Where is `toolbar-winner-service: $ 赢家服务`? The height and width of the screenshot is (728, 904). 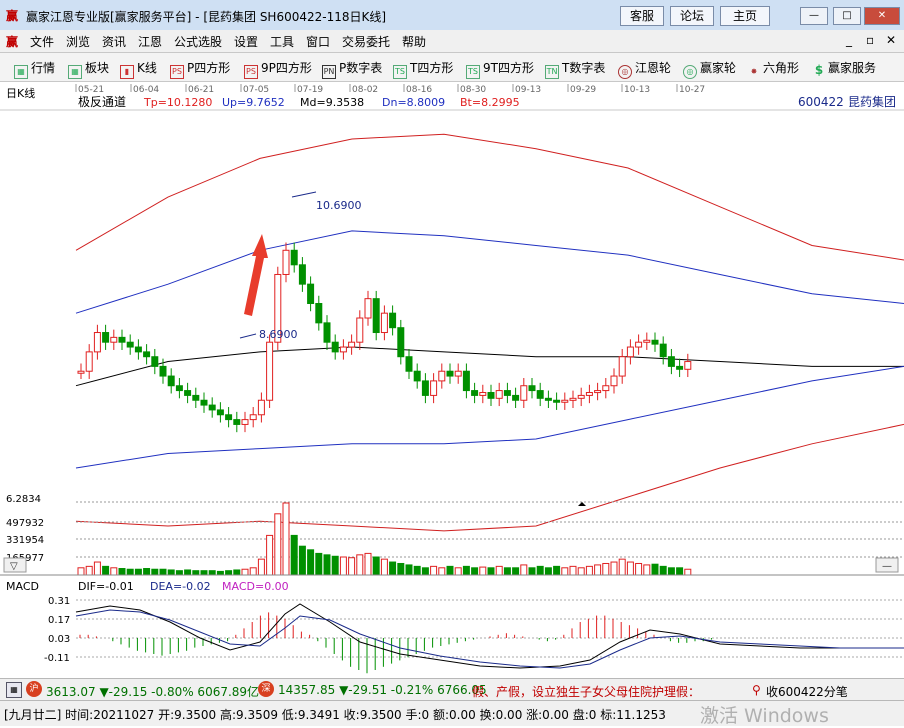 toolbar-winner-service: $ 赢家服务 is located at coordinates (844, 67).